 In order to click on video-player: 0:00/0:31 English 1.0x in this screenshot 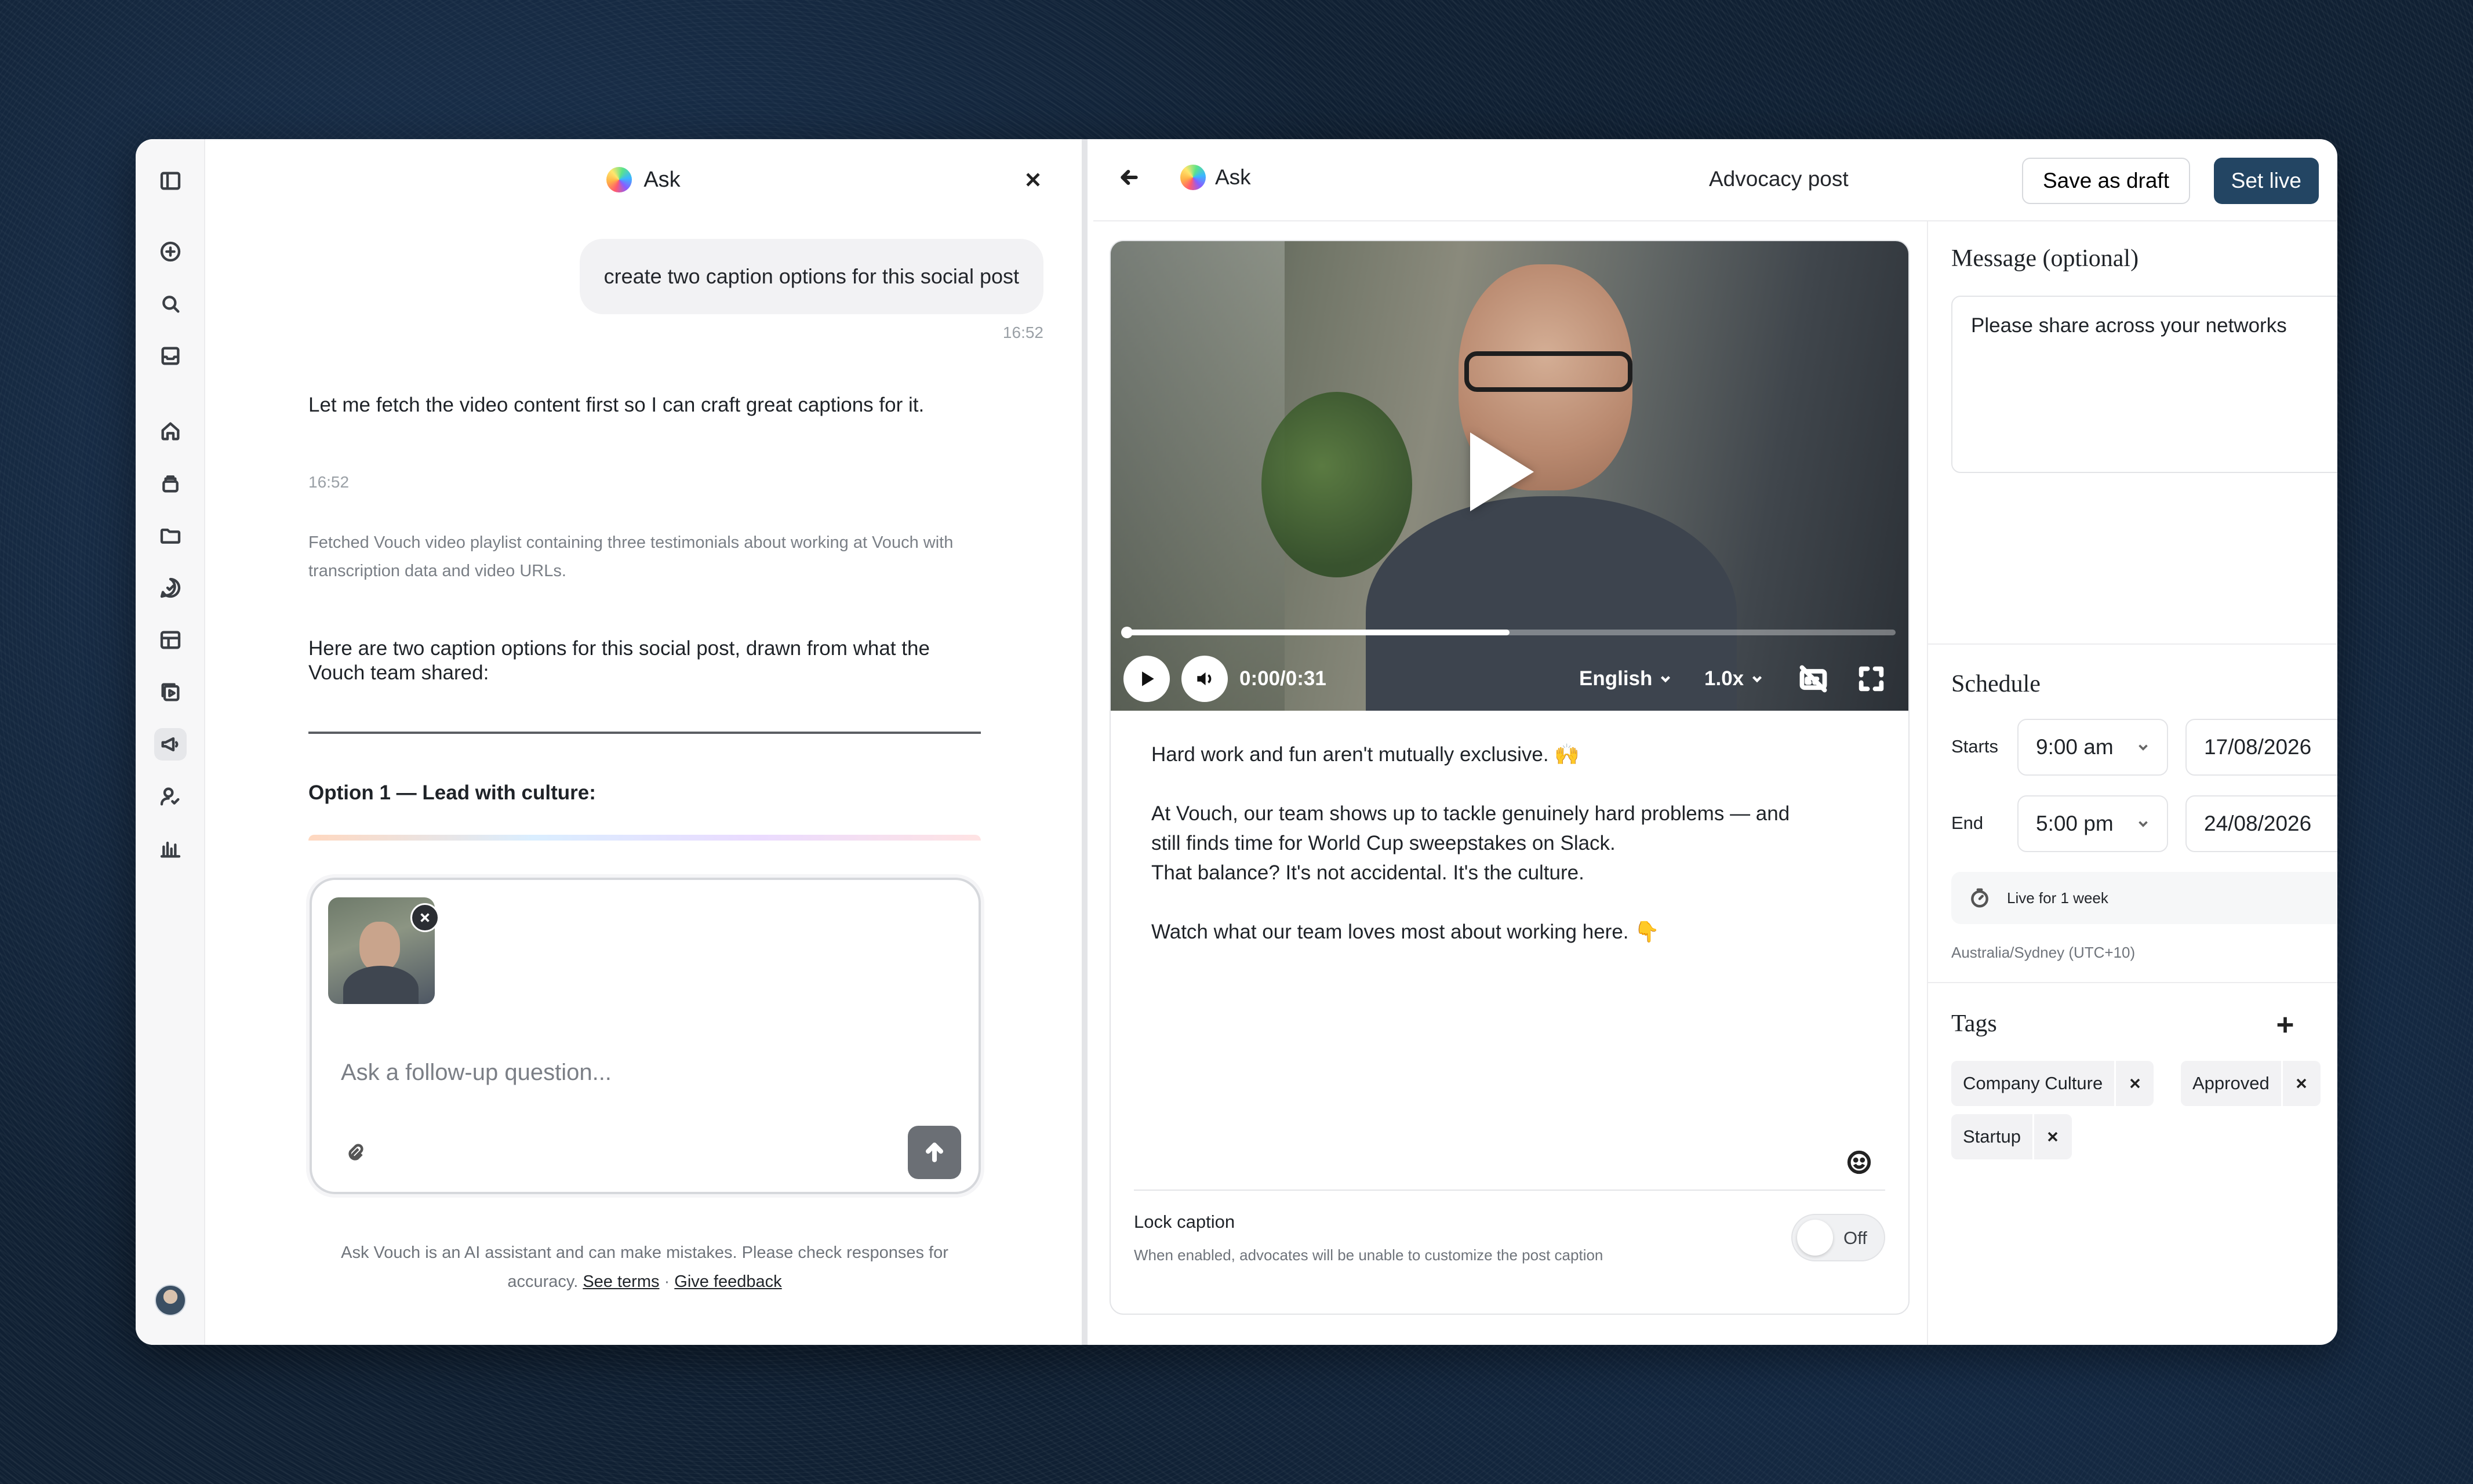, I will do `click(1509, 476)`.